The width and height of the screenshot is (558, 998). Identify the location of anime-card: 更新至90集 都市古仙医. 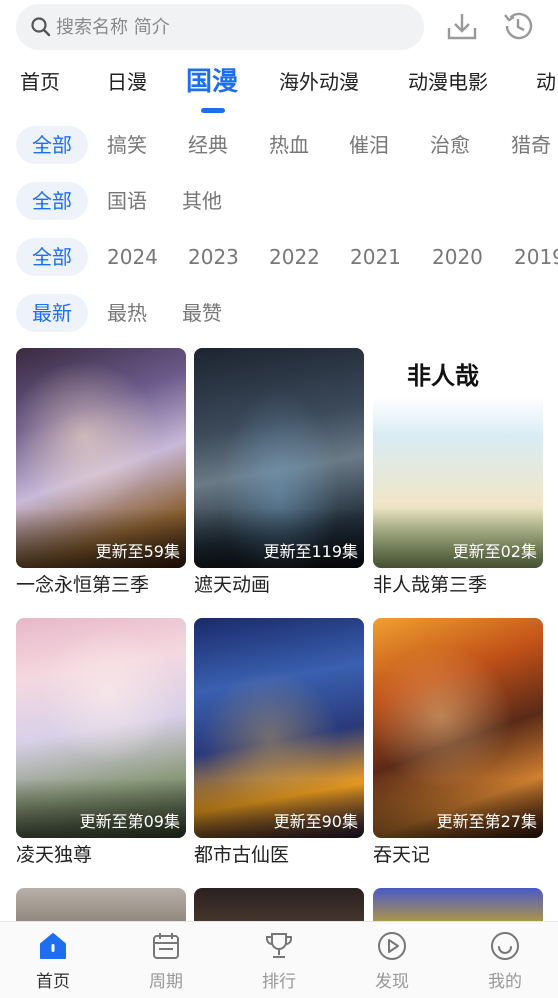
(279, 743).